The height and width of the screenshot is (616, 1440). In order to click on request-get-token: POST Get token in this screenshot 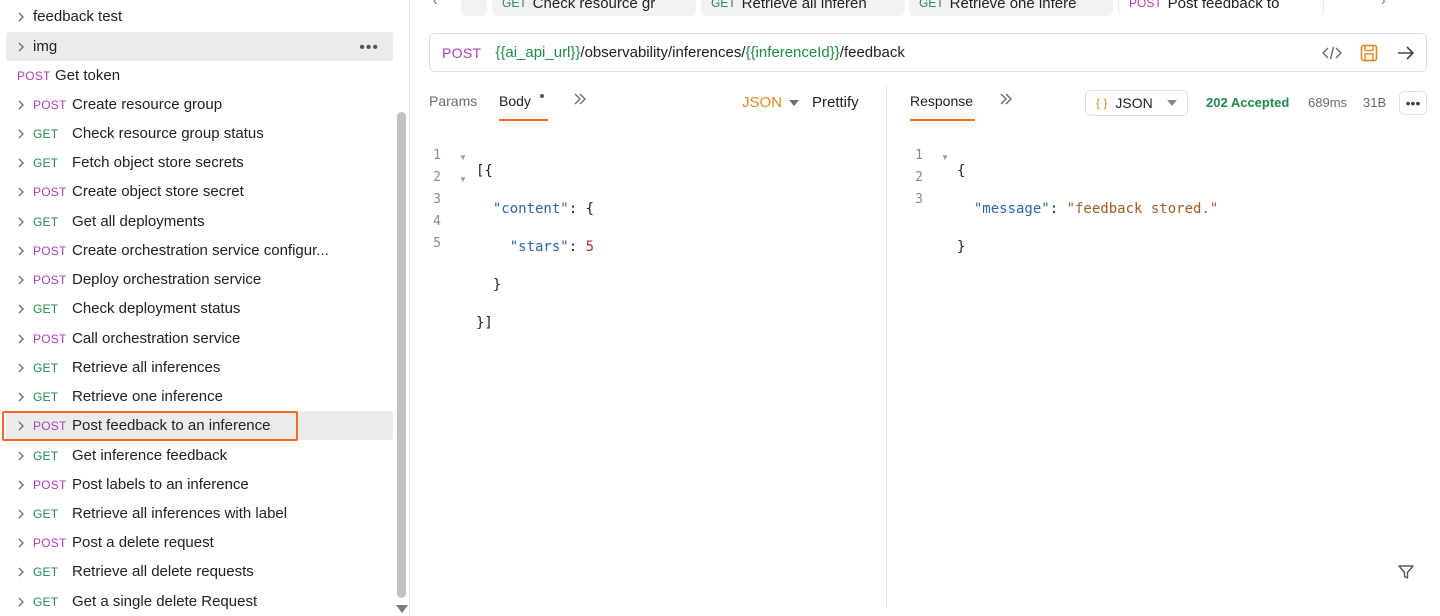, I will do `click(199, 75)`.